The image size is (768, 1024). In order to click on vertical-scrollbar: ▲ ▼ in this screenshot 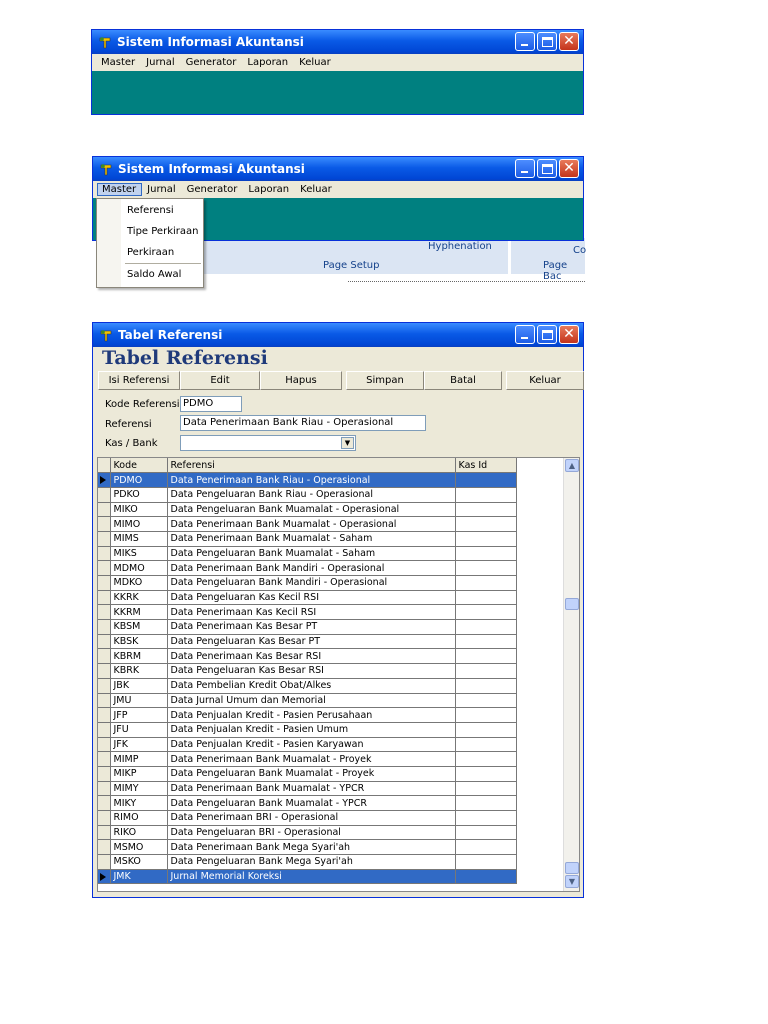, I will do `click(571, 674)`.